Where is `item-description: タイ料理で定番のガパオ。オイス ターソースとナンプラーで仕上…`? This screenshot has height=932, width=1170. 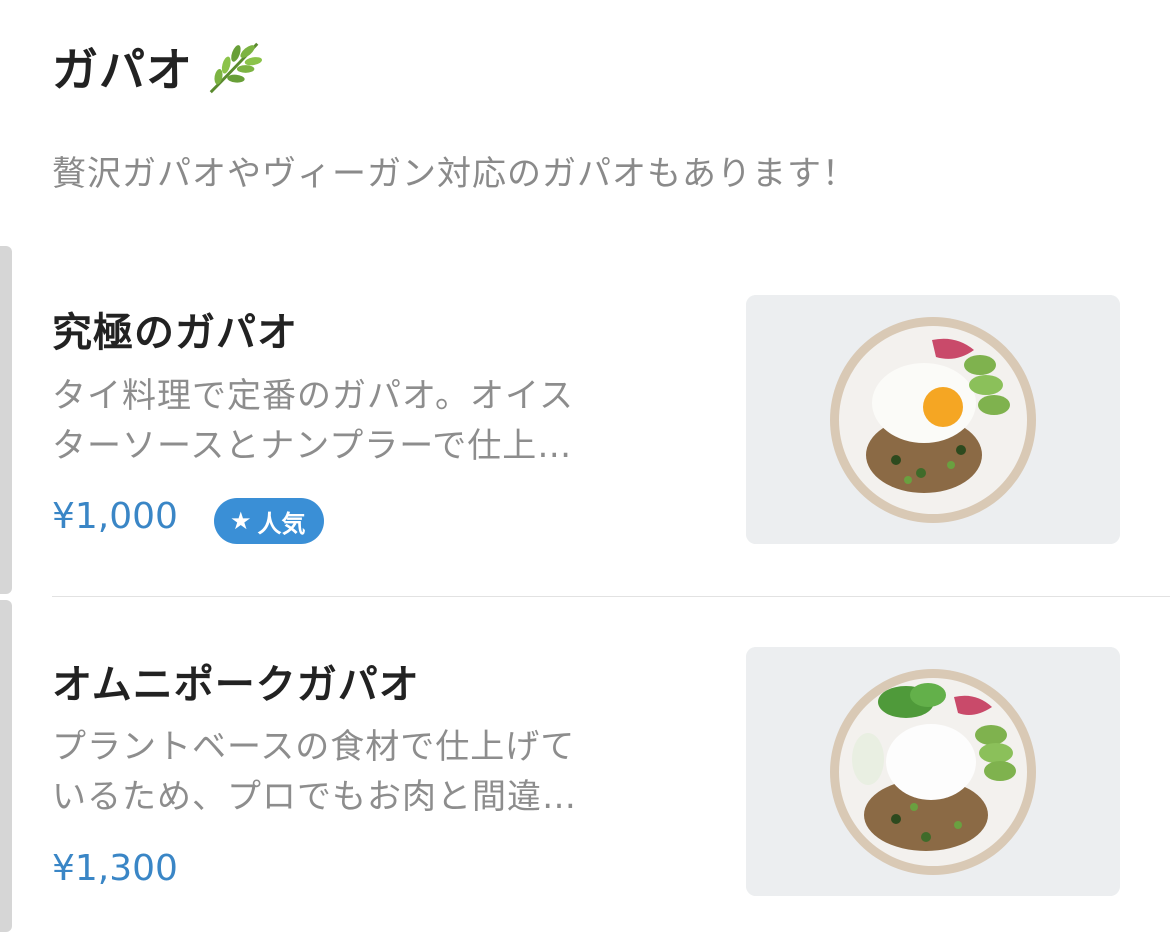
item-description: タイ料理で定番のガパオ。オイス ターソースとナンプラーで仕上… is located at coordinates (313, 421).